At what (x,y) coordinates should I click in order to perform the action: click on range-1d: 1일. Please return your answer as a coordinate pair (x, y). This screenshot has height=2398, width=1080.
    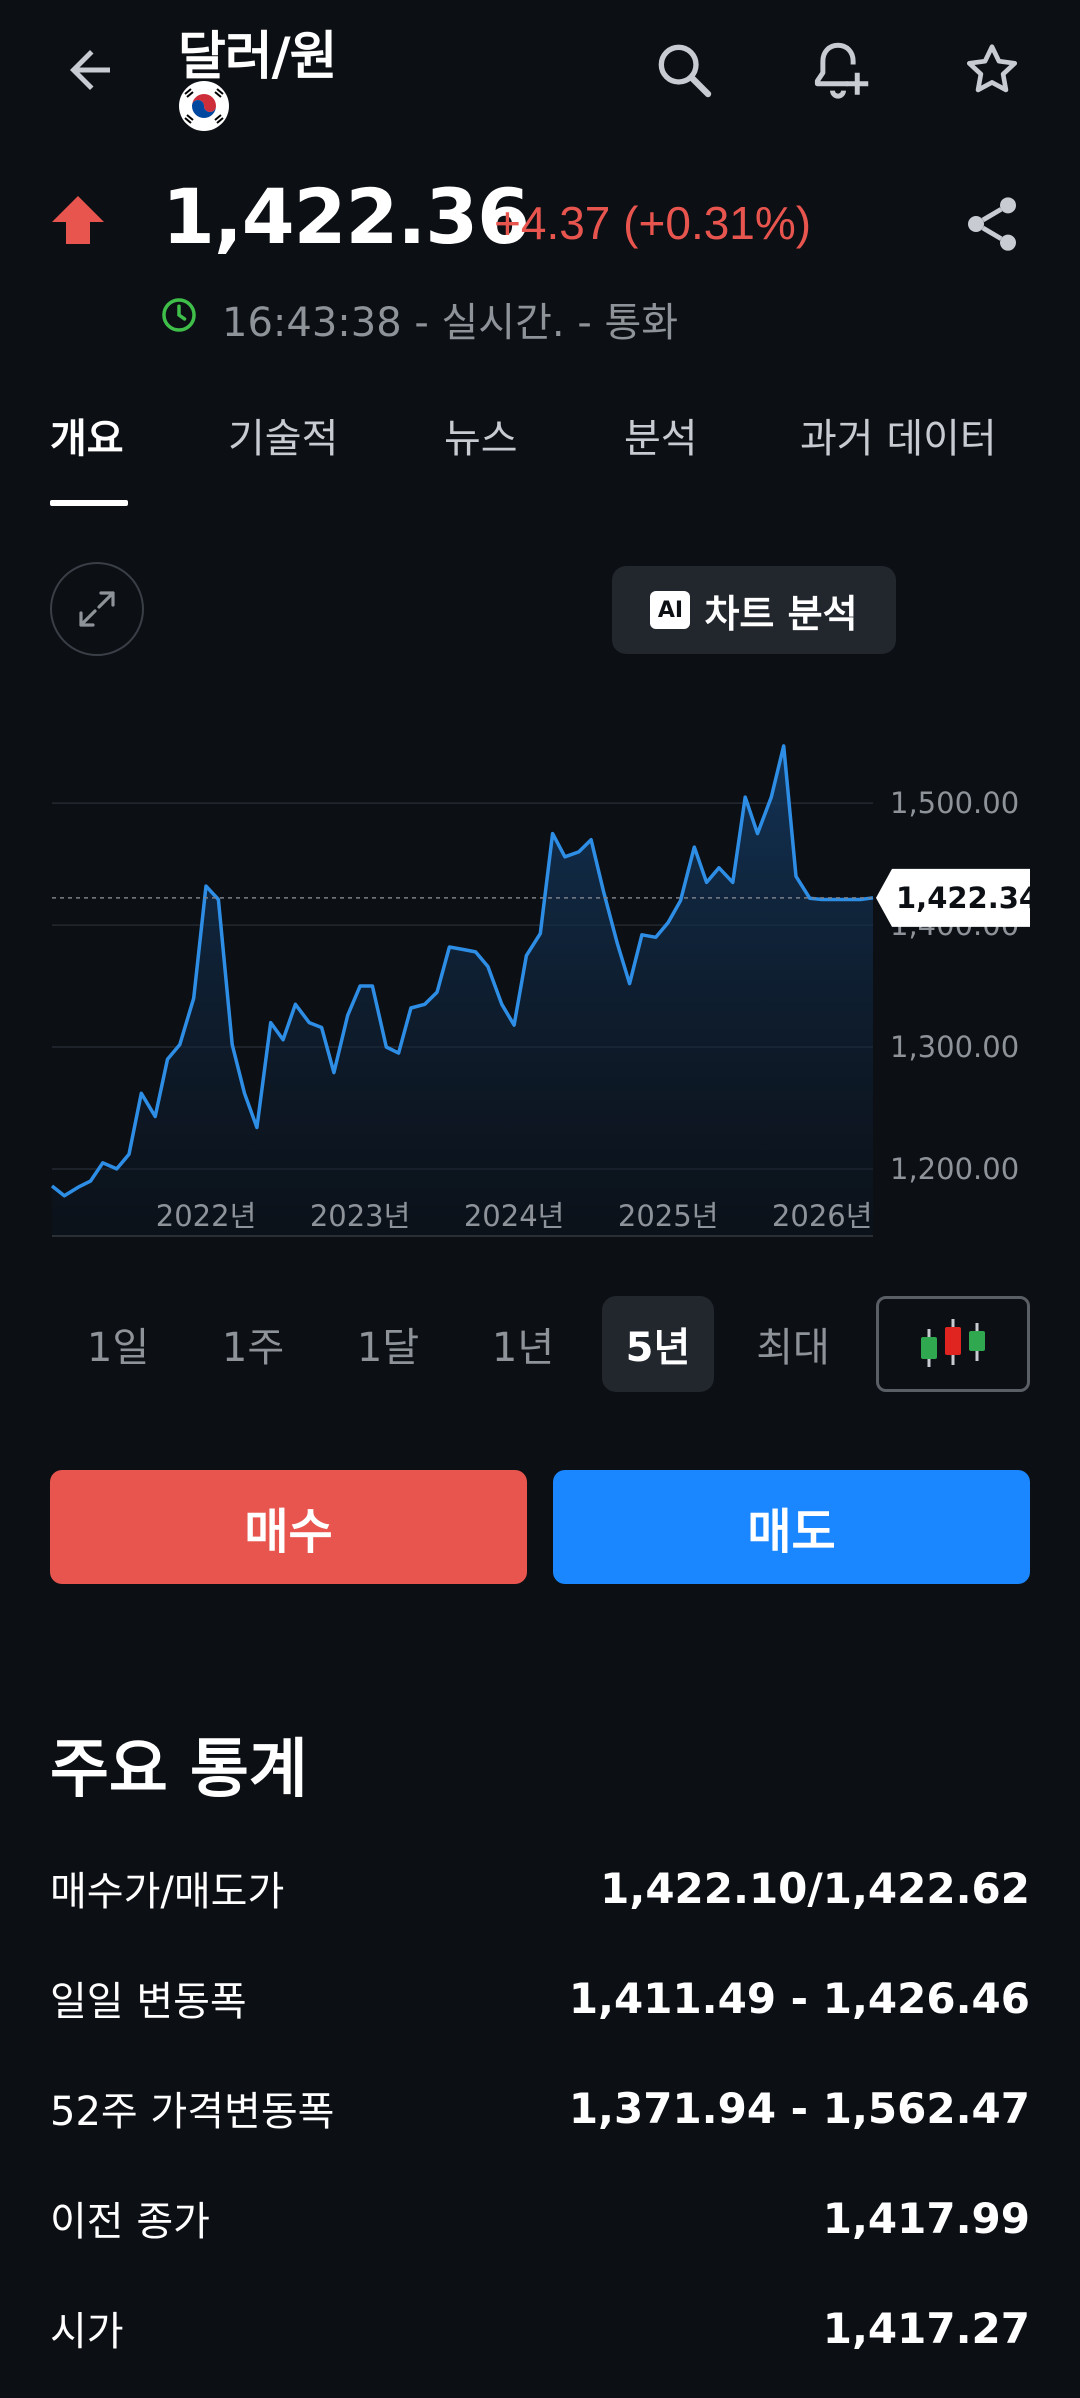
    Looking at the image, I should click on (118, 1344).